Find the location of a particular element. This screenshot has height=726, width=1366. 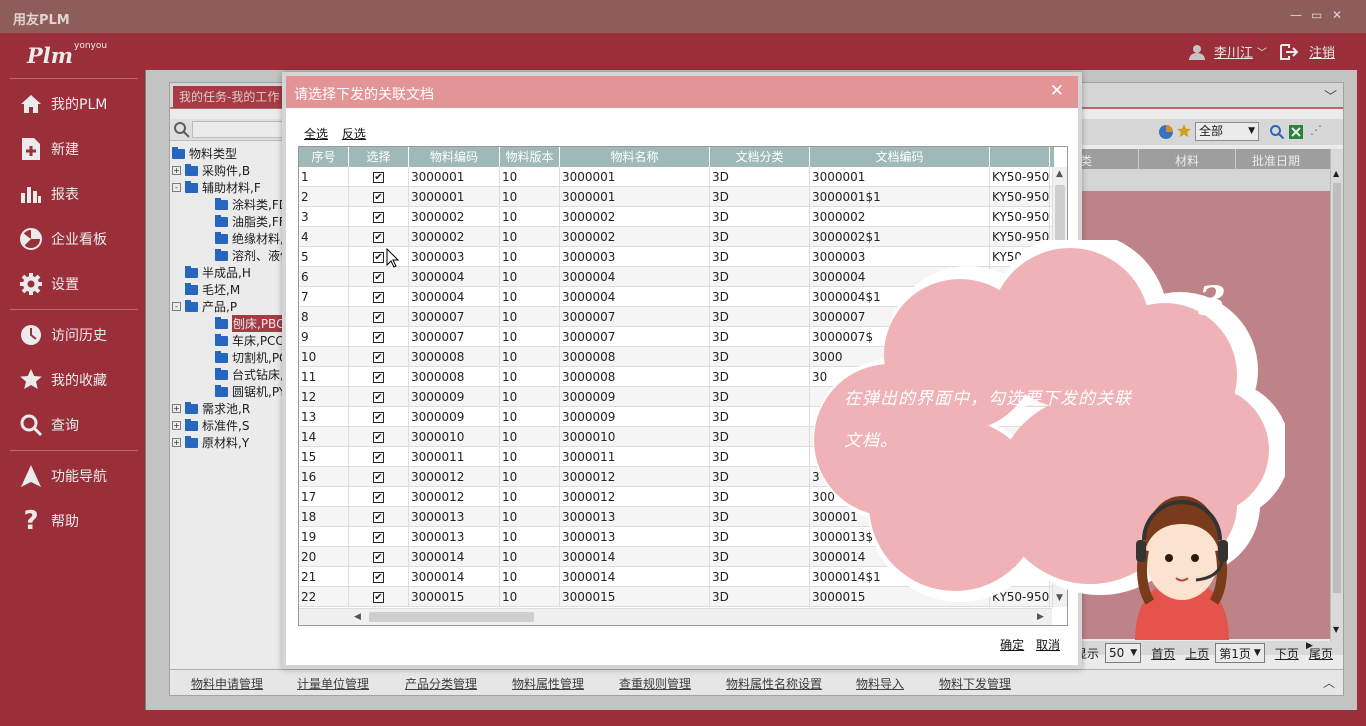

scroll-up-arrow-icon: ▲ is located at coordinates (1059, 174).